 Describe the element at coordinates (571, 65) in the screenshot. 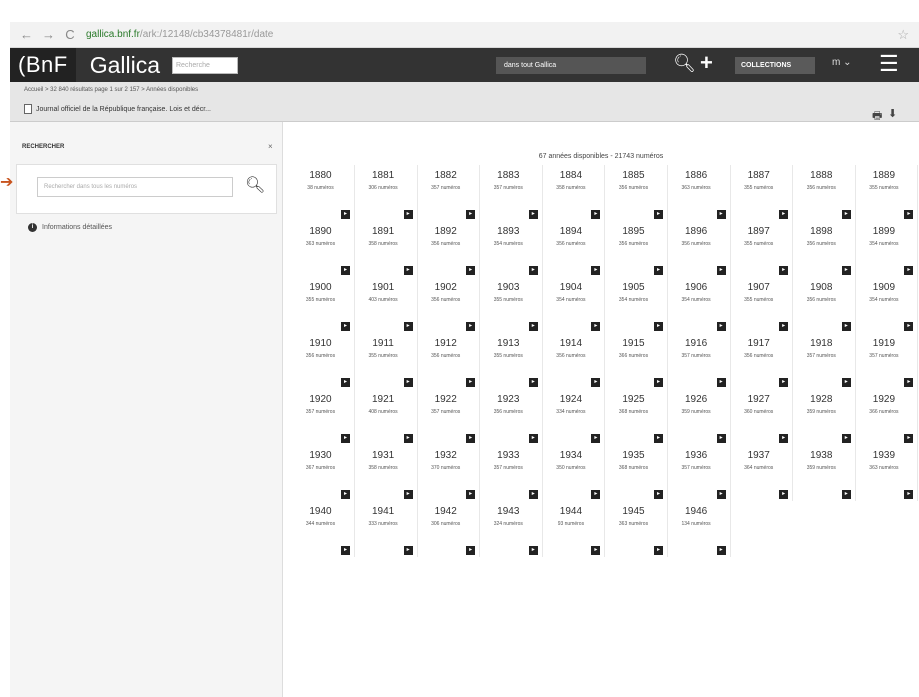

I see `search-scope-select: dans tout Gallica` at that location.